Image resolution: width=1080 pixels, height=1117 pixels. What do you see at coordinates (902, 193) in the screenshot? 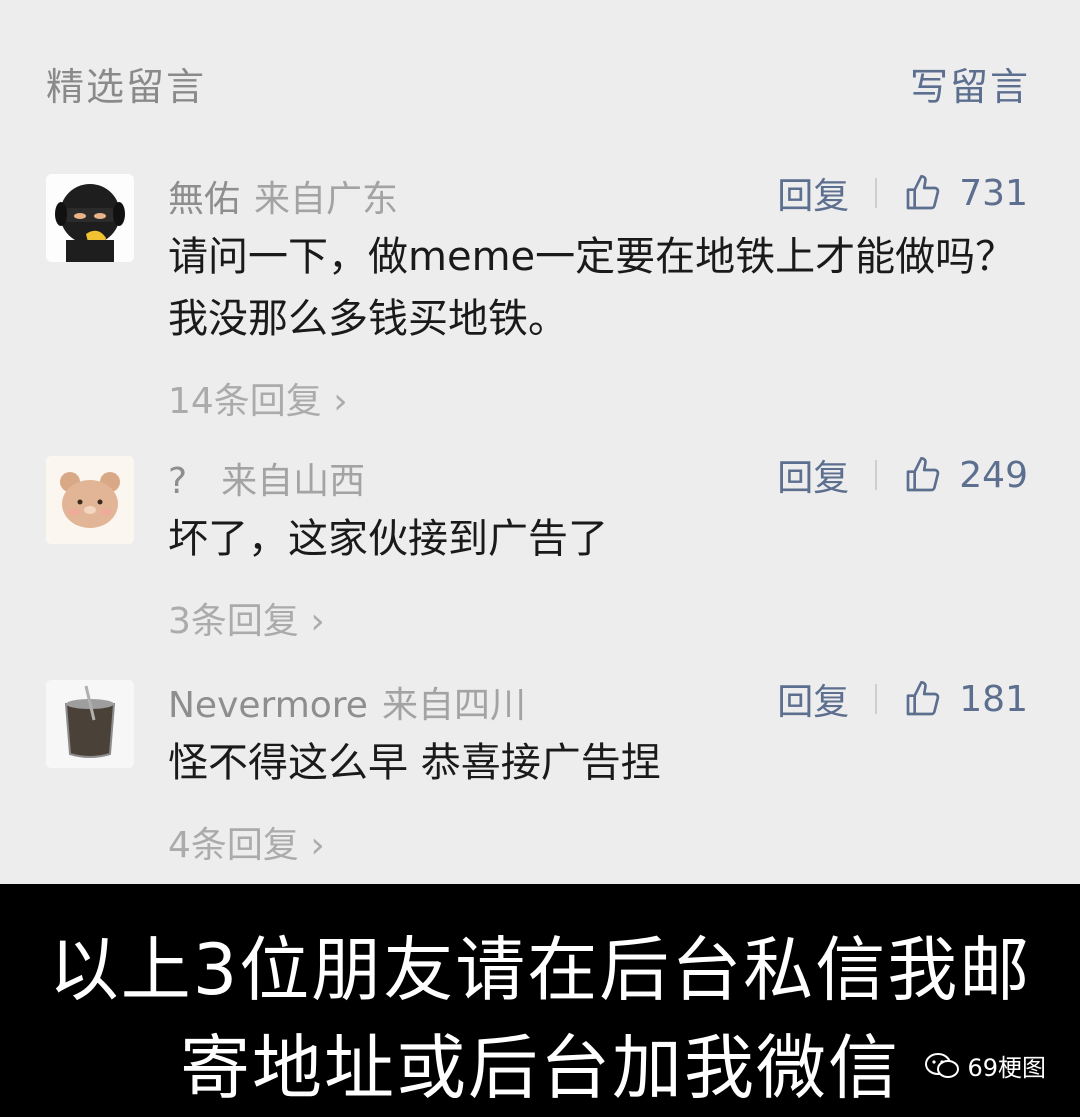
I see `comment-actions: 回复 731` at bounding box center [902, 193].